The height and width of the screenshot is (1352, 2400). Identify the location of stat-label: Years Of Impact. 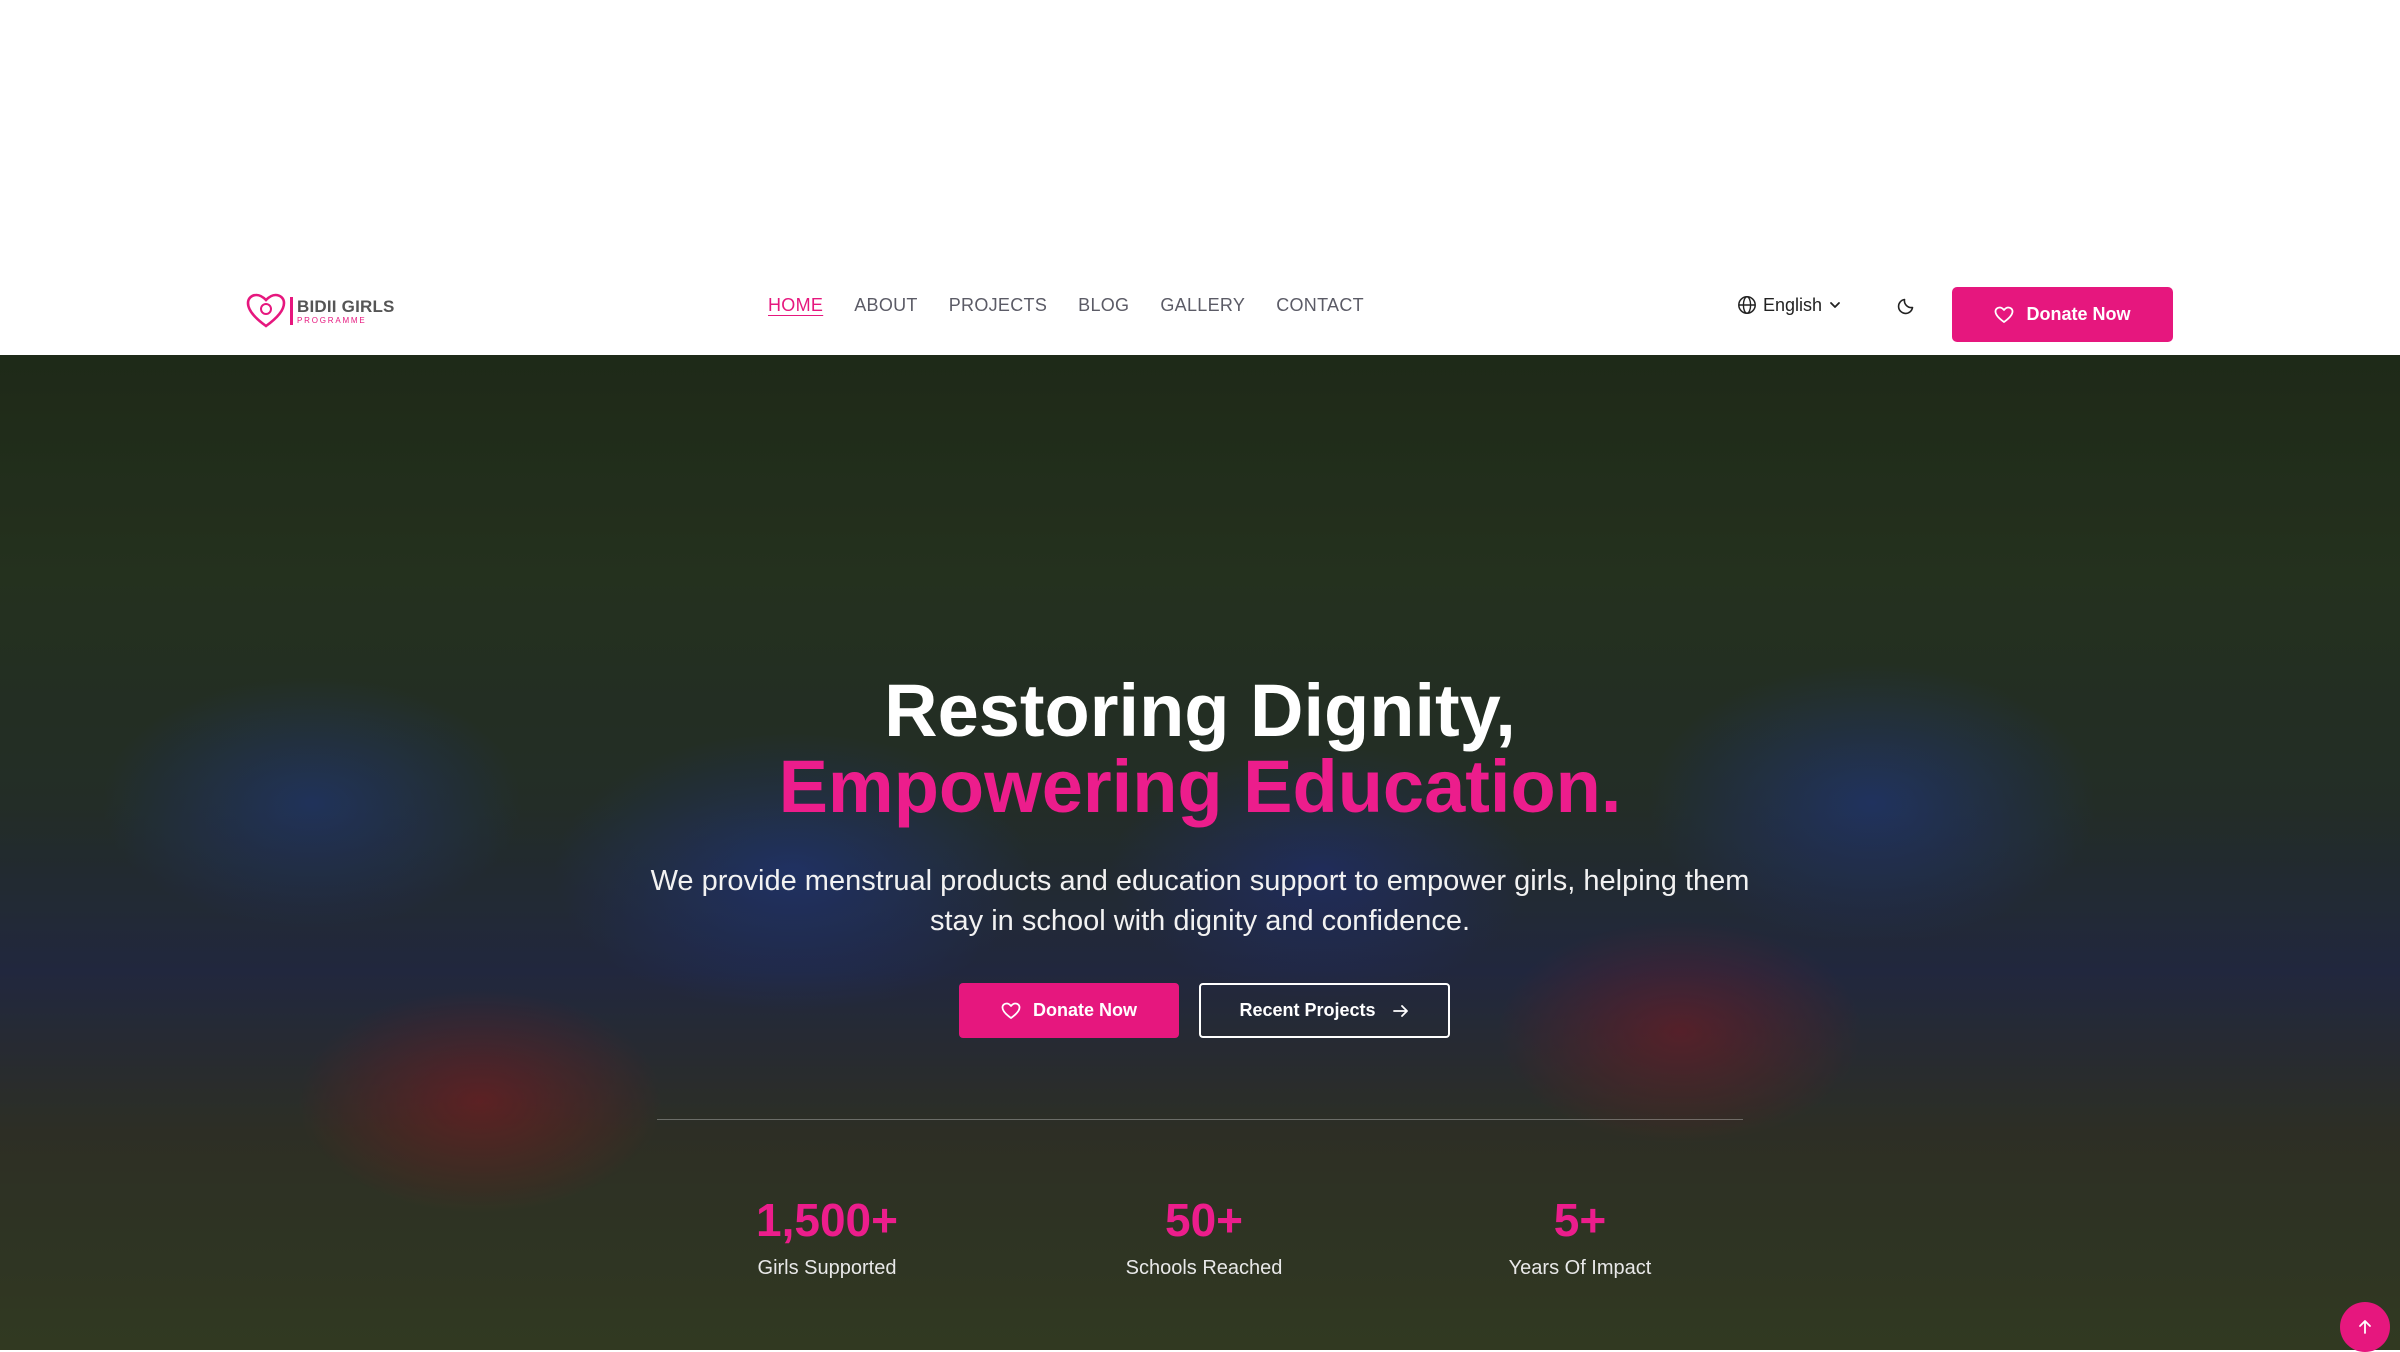
(1580, 1268).